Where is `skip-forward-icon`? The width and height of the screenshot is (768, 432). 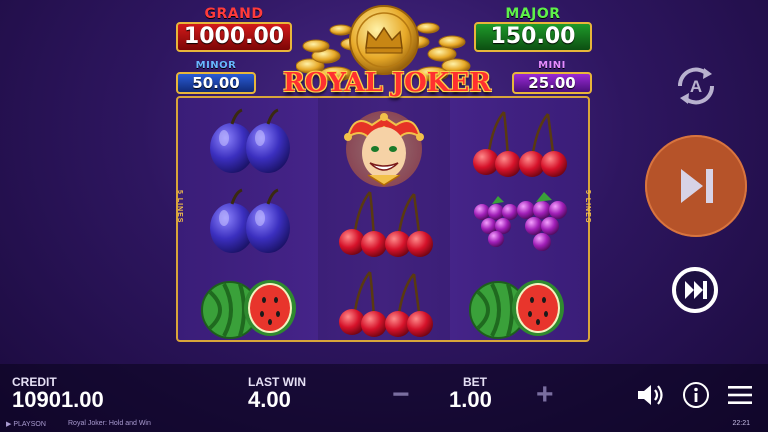 skip-forward-icon is located at coordinates (697, 186).